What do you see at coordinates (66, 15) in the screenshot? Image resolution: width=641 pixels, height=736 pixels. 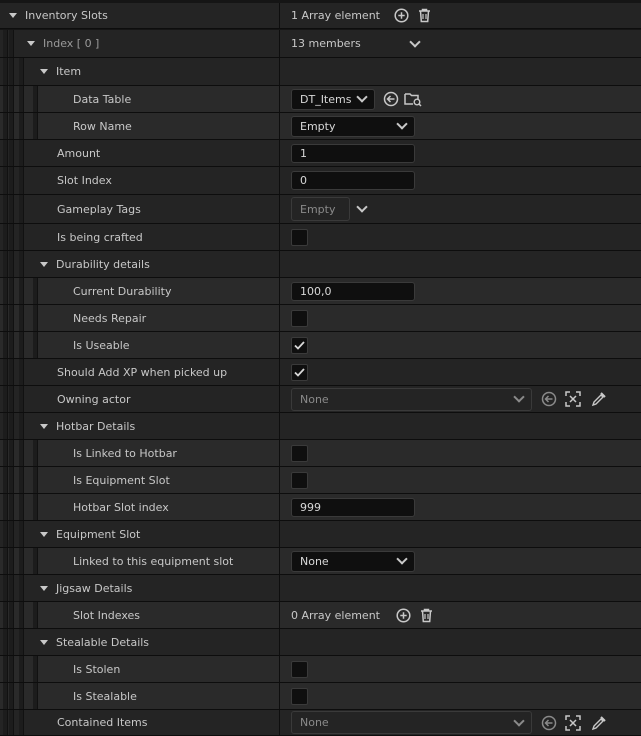 I see `inventory-slots-label: Inventory Slots` at bounding box center [66, 15].